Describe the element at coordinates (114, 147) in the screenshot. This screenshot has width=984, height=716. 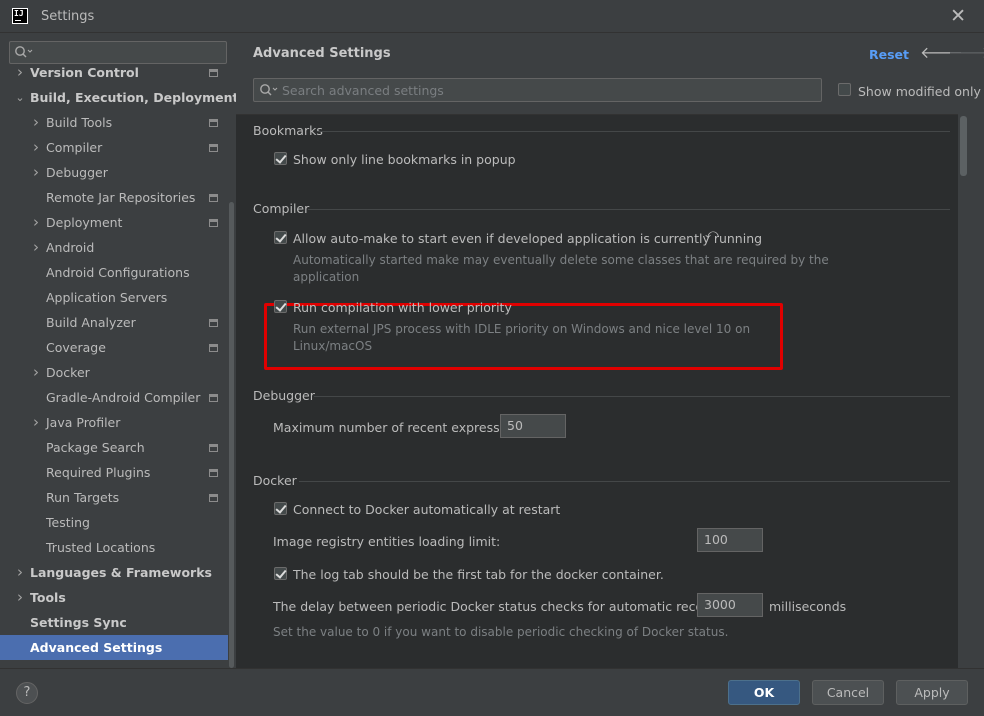
I see `sidebar-item-compiler: › Compiler` at that location.